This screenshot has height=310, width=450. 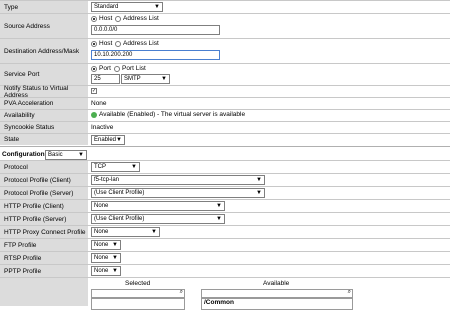 I want to click on selected-list, so click(x=138, y=304).